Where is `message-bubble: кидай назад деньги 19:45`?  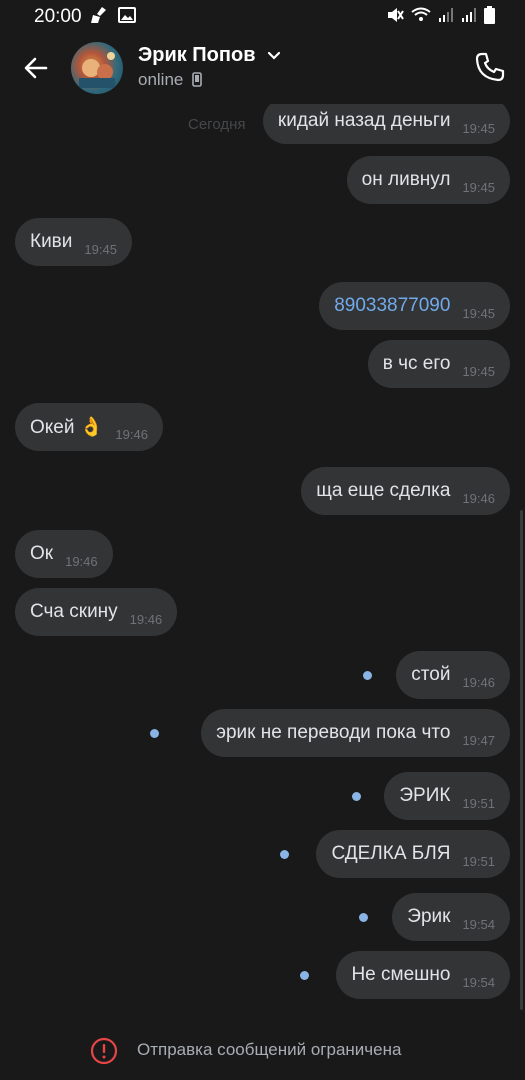 message-bubble: кидай назад деньги 19:45 is located at coordinates (386, 121).